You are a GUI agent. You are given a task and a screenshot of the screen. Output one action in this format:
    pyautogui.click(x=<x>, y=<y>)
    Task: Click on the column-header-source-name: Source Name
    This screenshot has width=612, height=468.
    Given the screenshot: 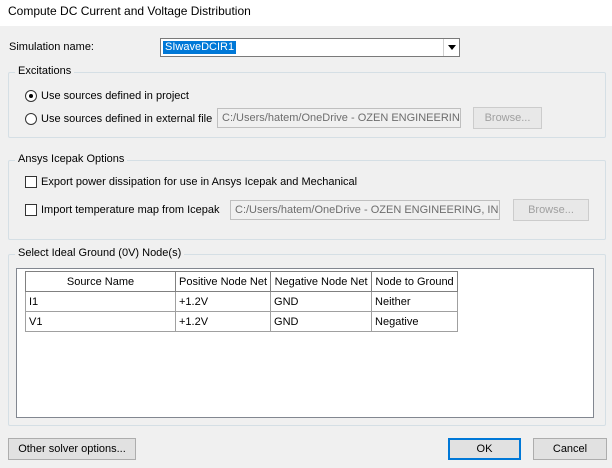 What is the action you would take?
    pyautogui.click(x=100, y=281)
    